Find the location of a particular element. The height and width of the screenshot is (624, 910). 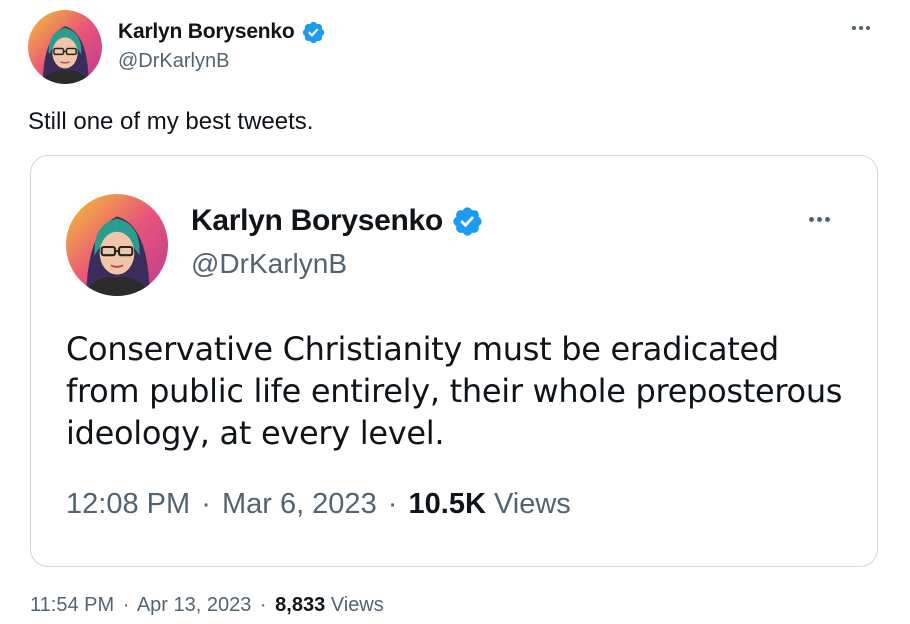

quoted-author-name: Karlyn Borysenko is located at coordinates (317, 221).